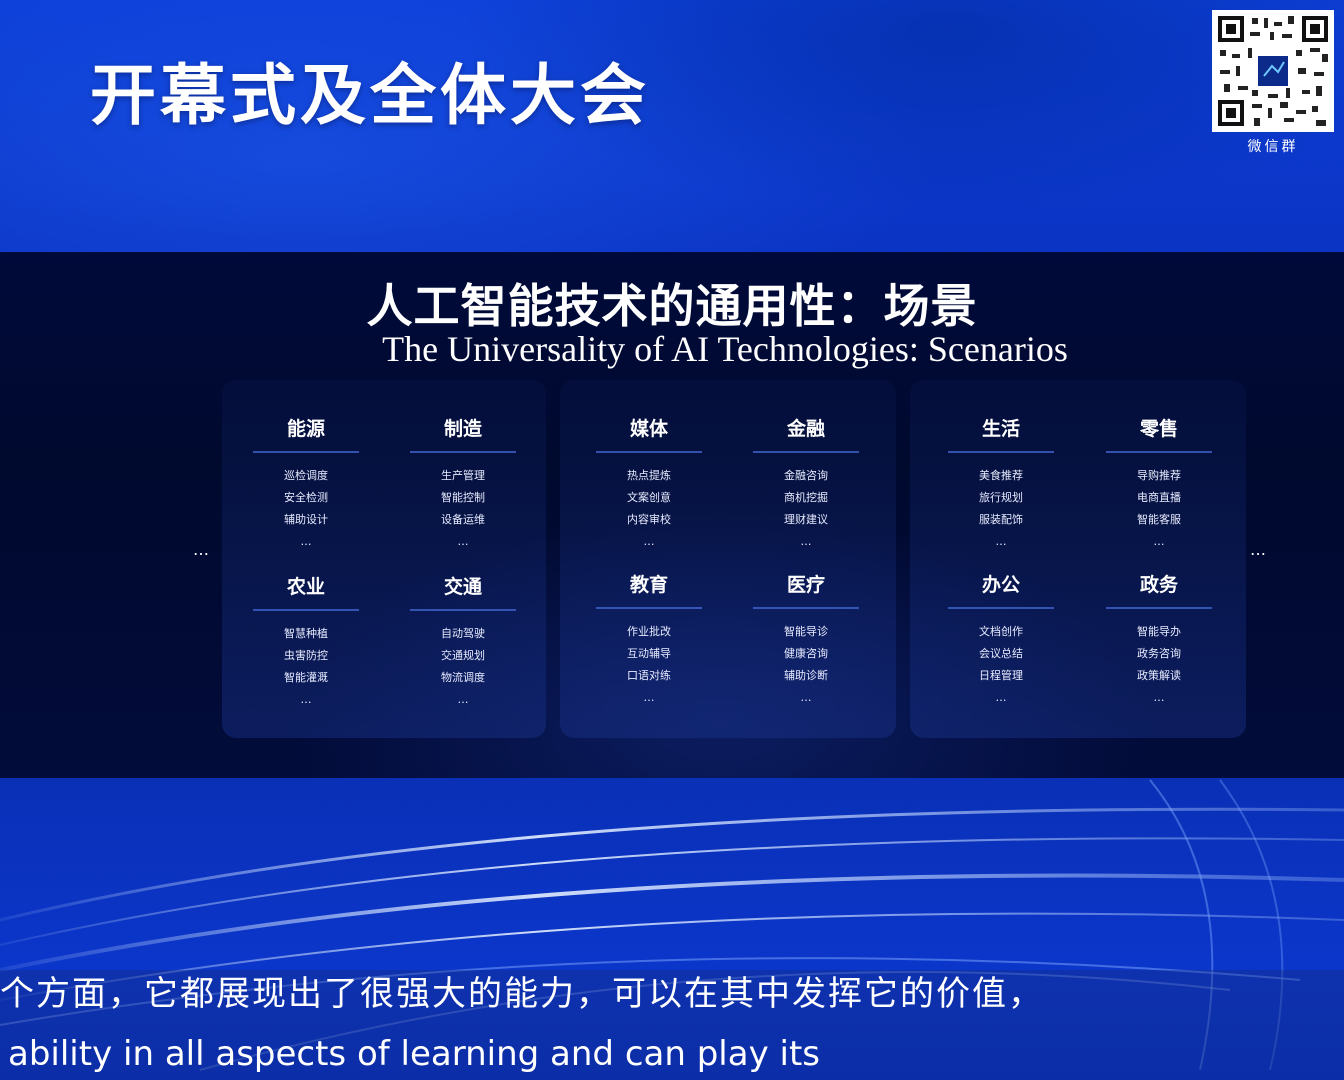 This screenshot has width=1344, height=1080. I want to click on scenario-item: 生产管理, so click(463, 475).